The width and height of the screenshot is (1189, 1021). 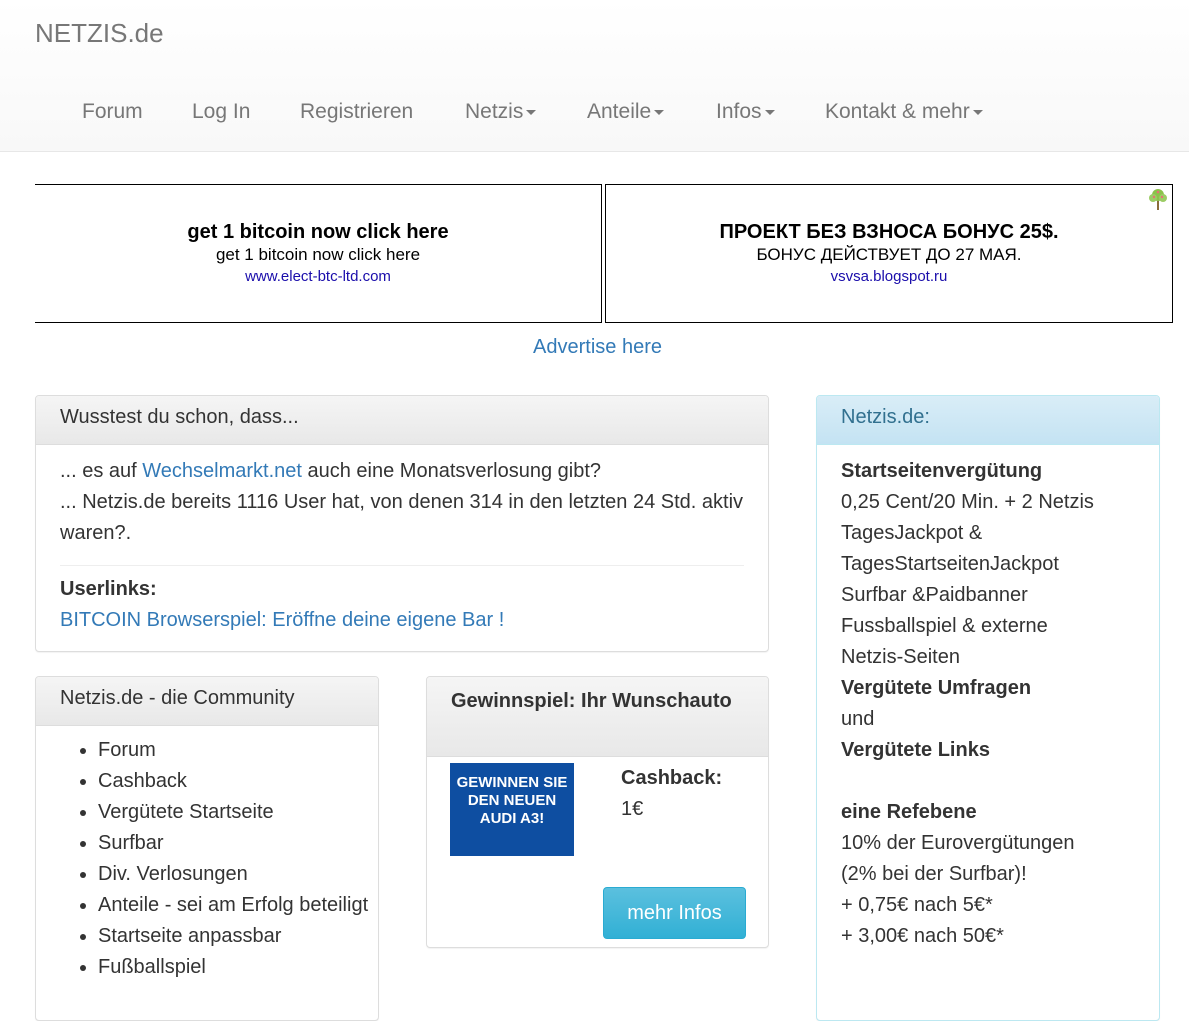 I want to click on nav-register: Registrieren, so click(x=356, y=112).